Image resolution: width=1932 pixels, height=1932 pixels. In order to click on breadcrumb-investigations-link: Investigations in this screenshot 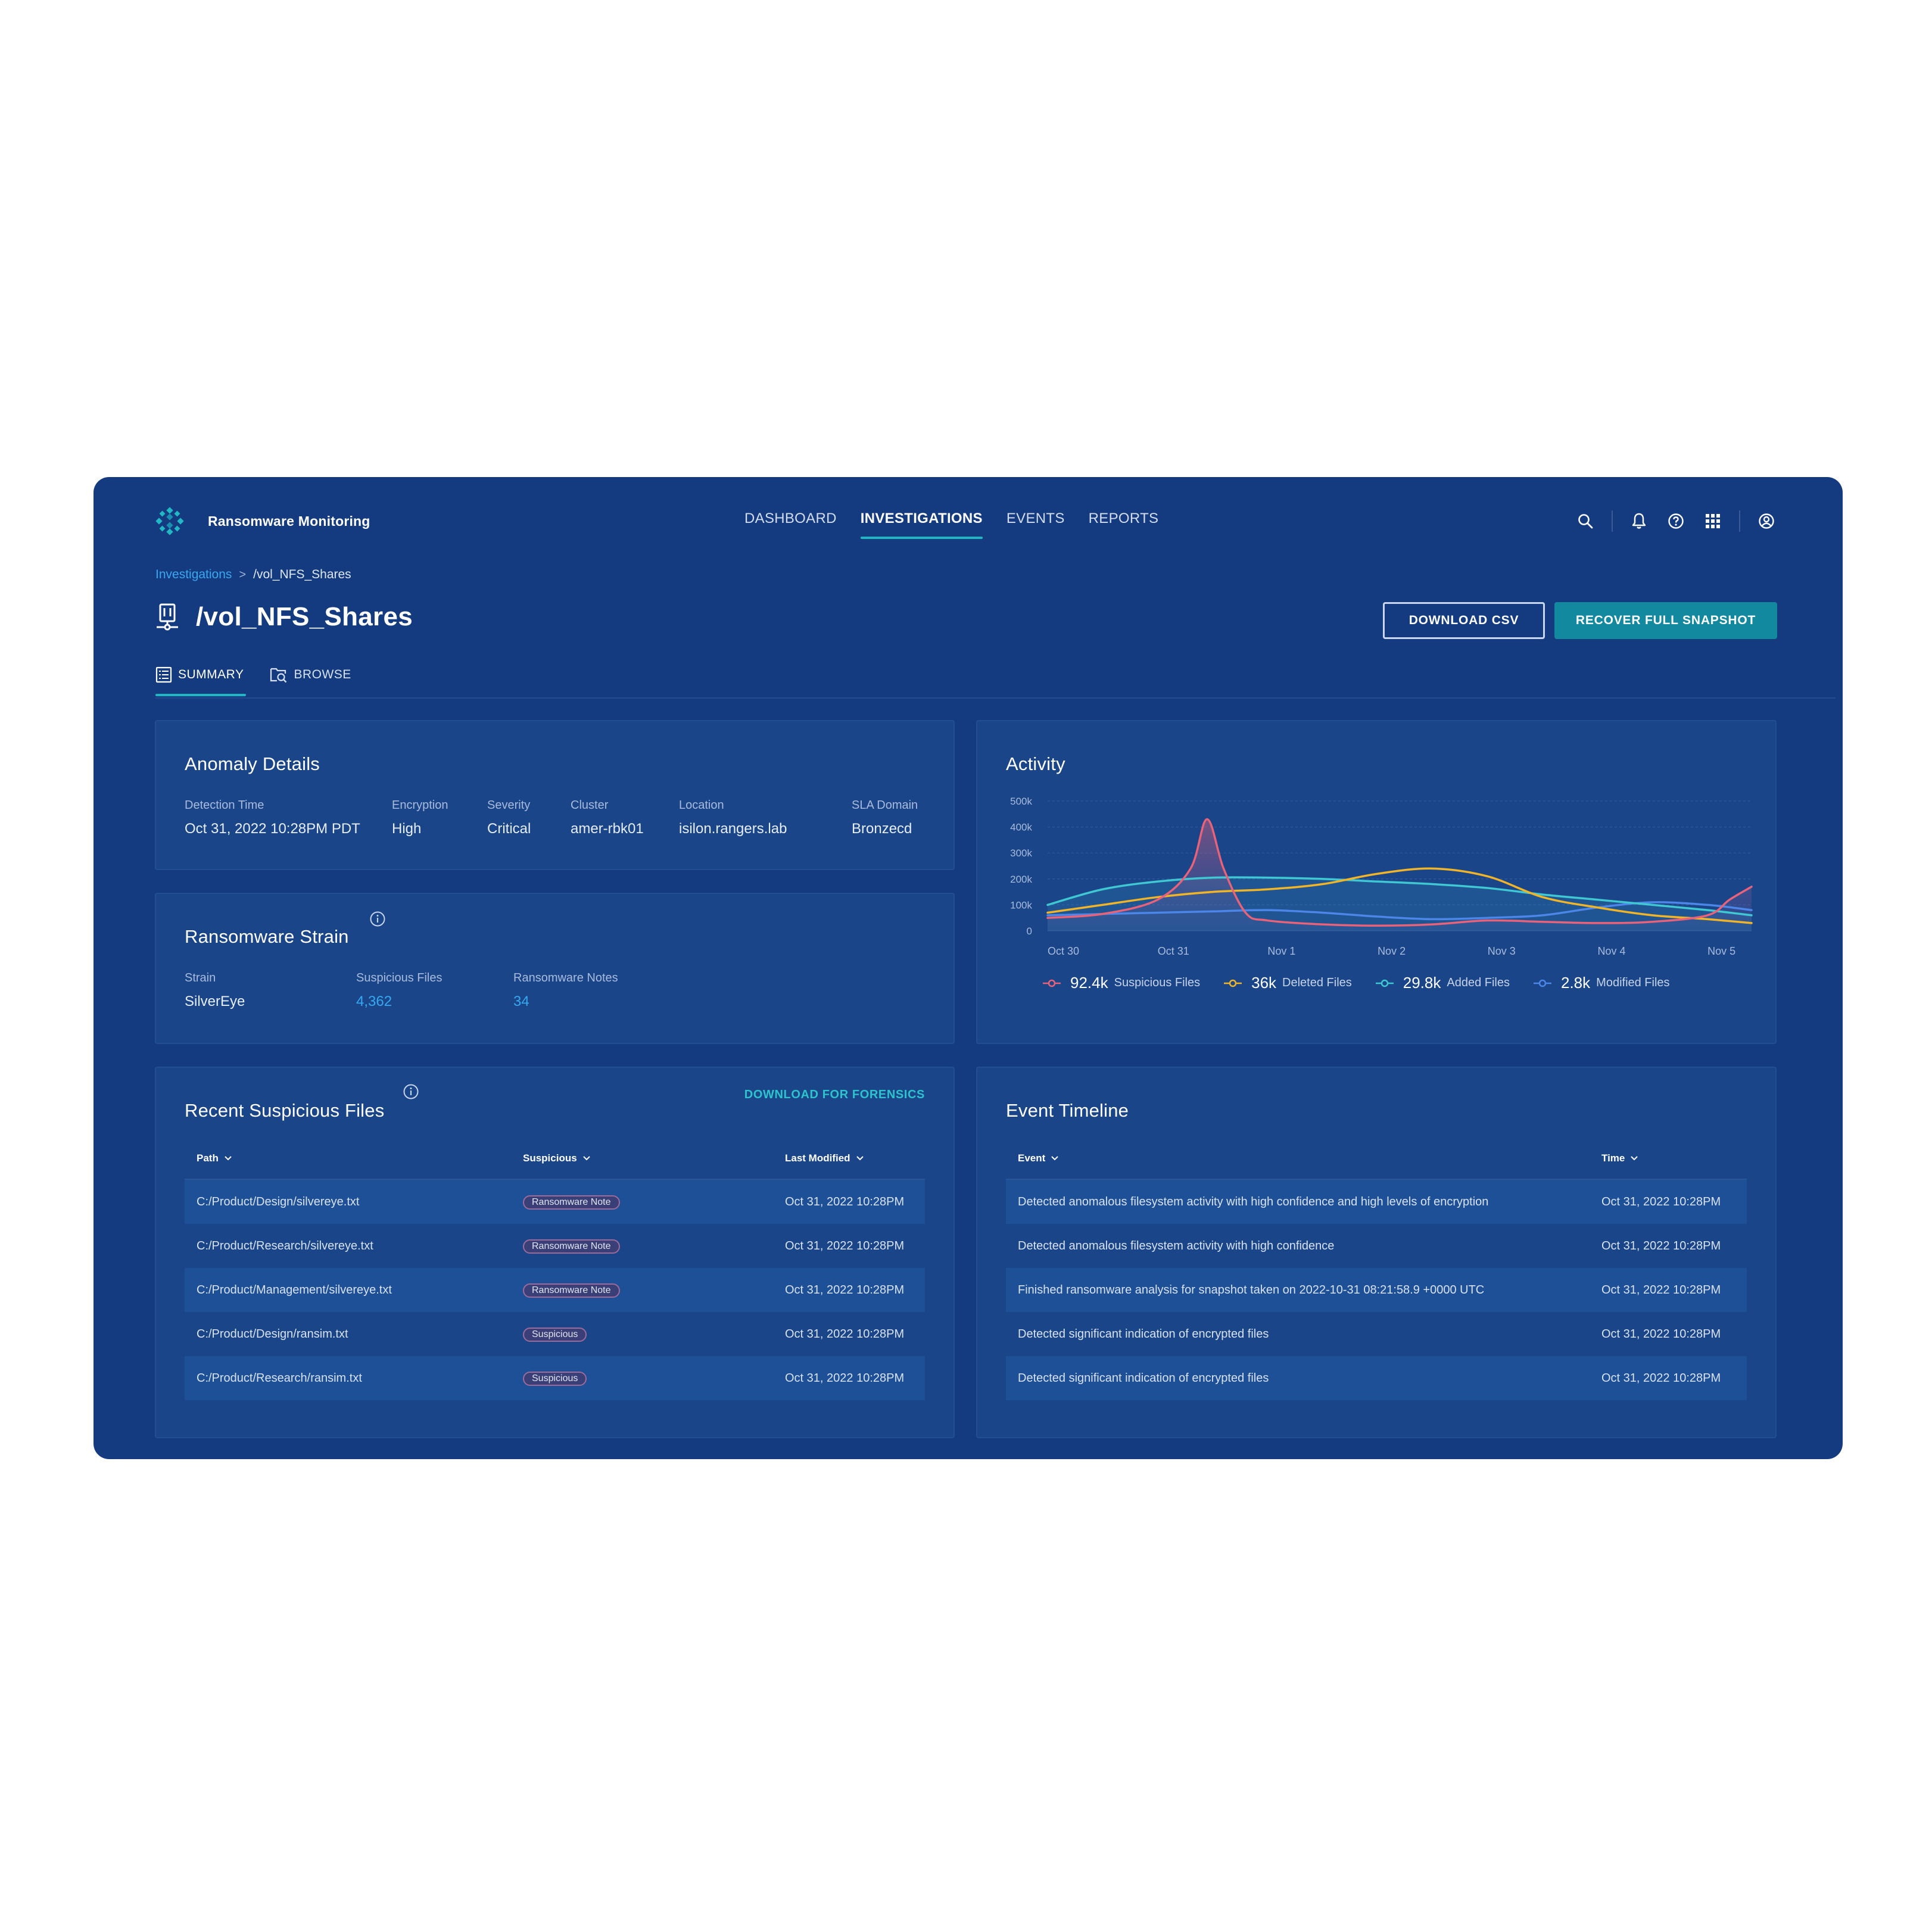, I will do `click(194, 575)`.